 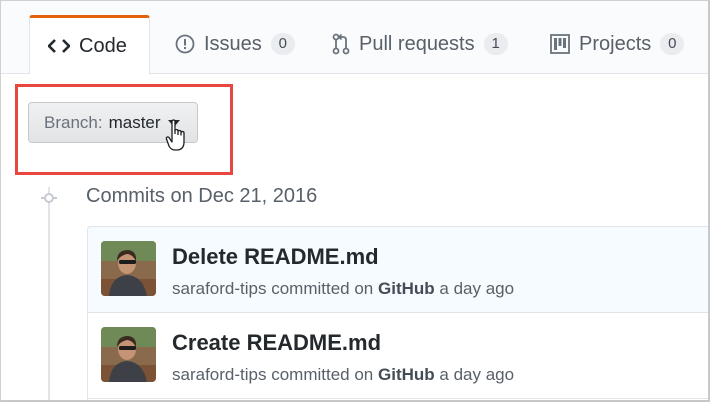 What do you see at coordinates (276, 343) in the screenshot?
I see `commit-title-link: Create README.md` at bounding box center [276, 343].